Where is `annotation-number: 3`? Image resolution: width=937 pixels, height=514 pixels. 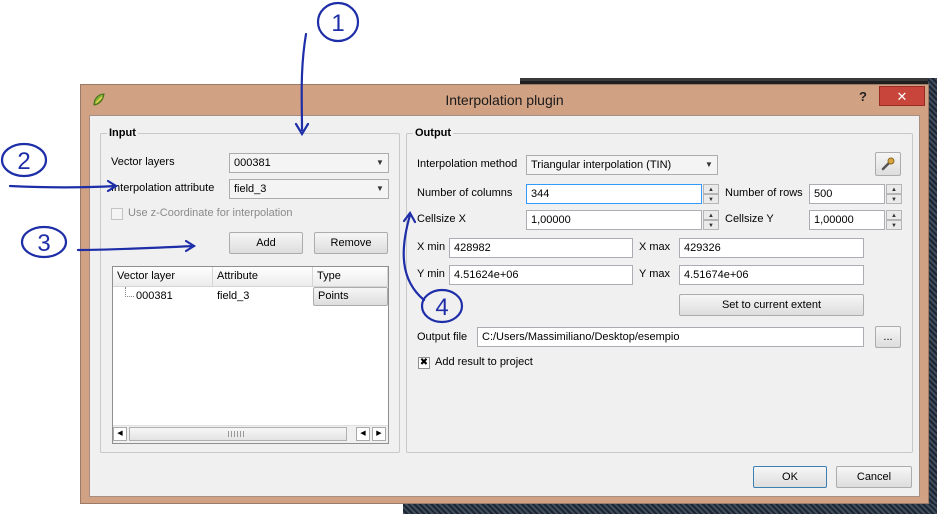 annotation-number: 3 is located at coordinates (43, 243).